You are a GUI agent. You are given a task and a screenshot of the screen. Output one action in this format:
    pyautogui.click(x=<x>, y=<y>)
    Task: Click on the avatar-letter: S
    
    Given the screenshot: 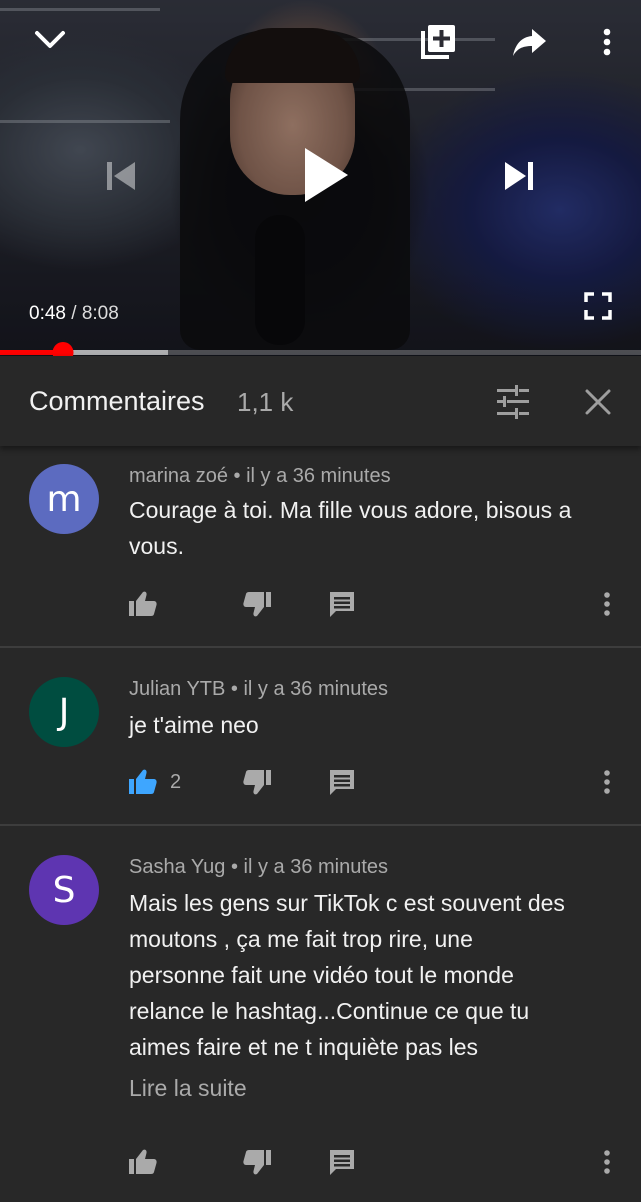 What is the action you would take?
    pyautogui.click(x=64, y=890)
    